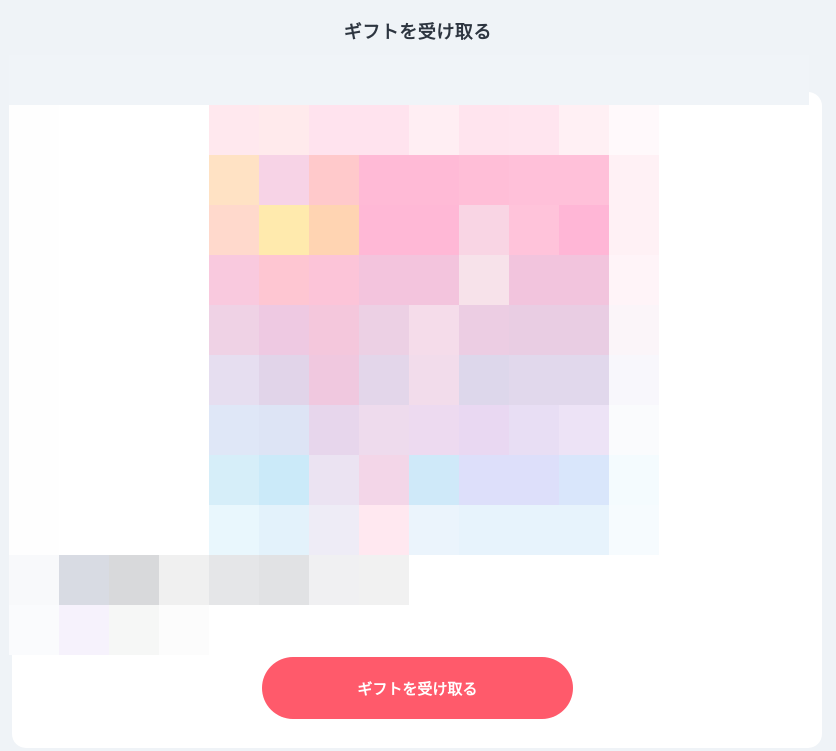 The width and height of the screenshot is (836, 751). What do you see at coordinates (409, 80) in the screenshot?
I see `card-header-band` at bounding box center [409, 80].